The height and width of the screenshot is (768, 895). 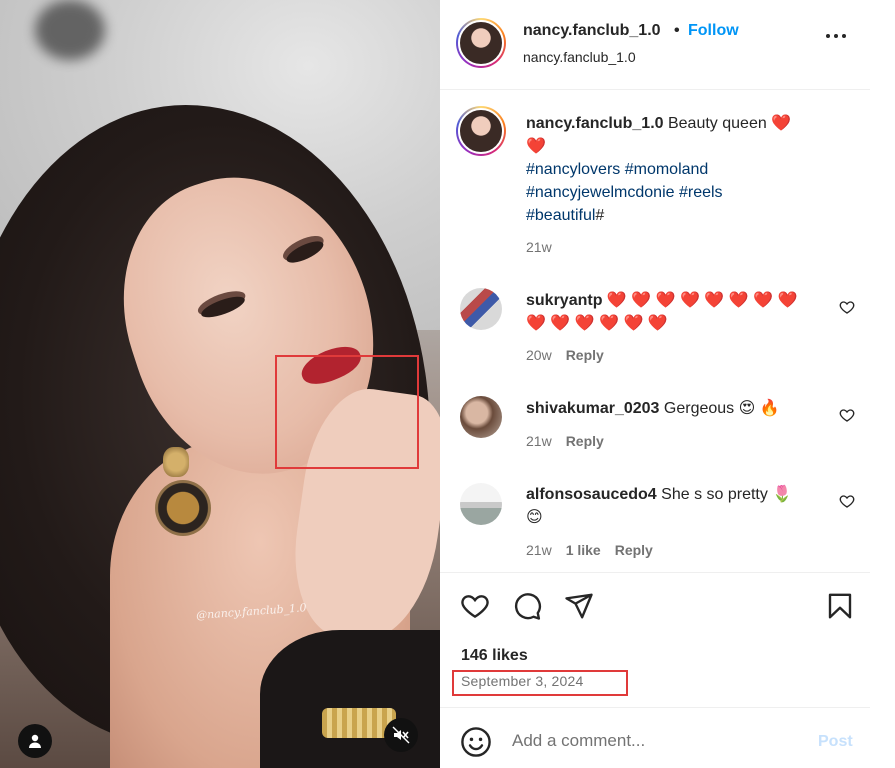 What do you see at coordinates (591, 494) in the screenshot?
I see `commenter-username: alfonsosaucedo4` at bounding box center [591, 494].